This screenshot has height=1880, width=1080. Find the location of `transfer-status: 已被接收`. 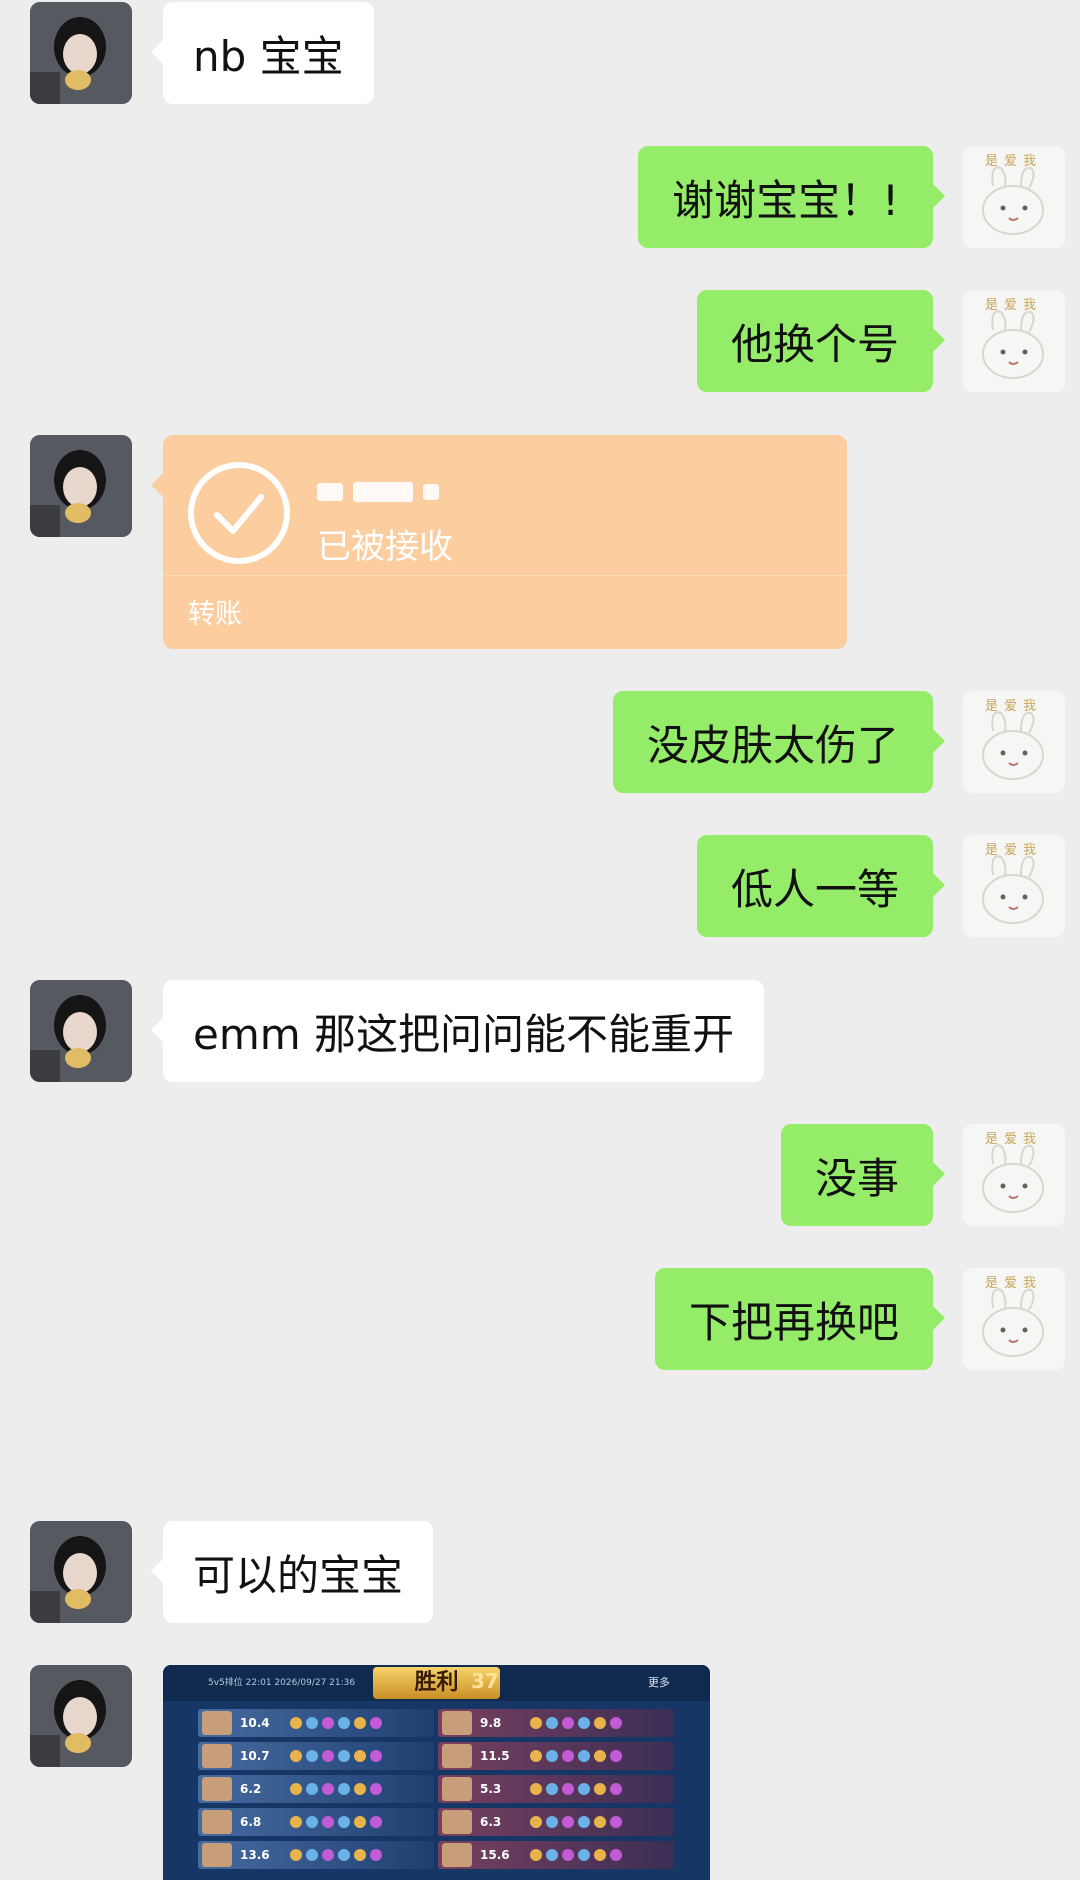

transfer-status: 已被接收 is located at coordinates (385, 547).